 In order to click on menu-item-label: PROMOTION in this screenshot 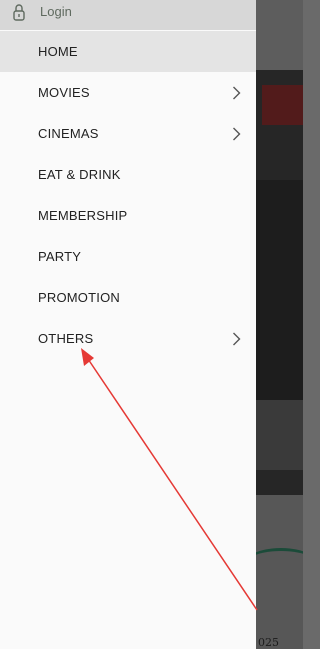, I will do `click(79, 297)`.